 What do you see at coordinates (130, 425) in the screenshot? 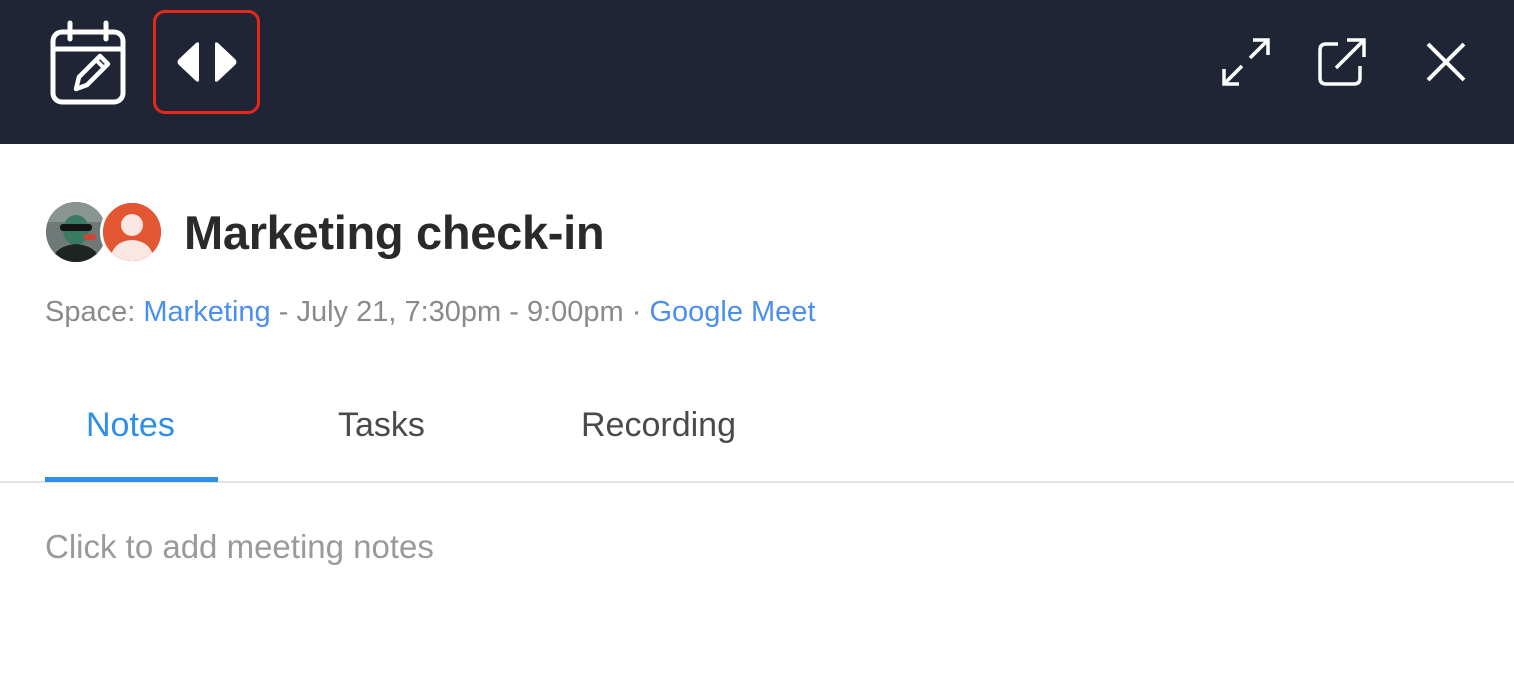
I see `tab-notes: Notes` at bounding box center [130, 425].